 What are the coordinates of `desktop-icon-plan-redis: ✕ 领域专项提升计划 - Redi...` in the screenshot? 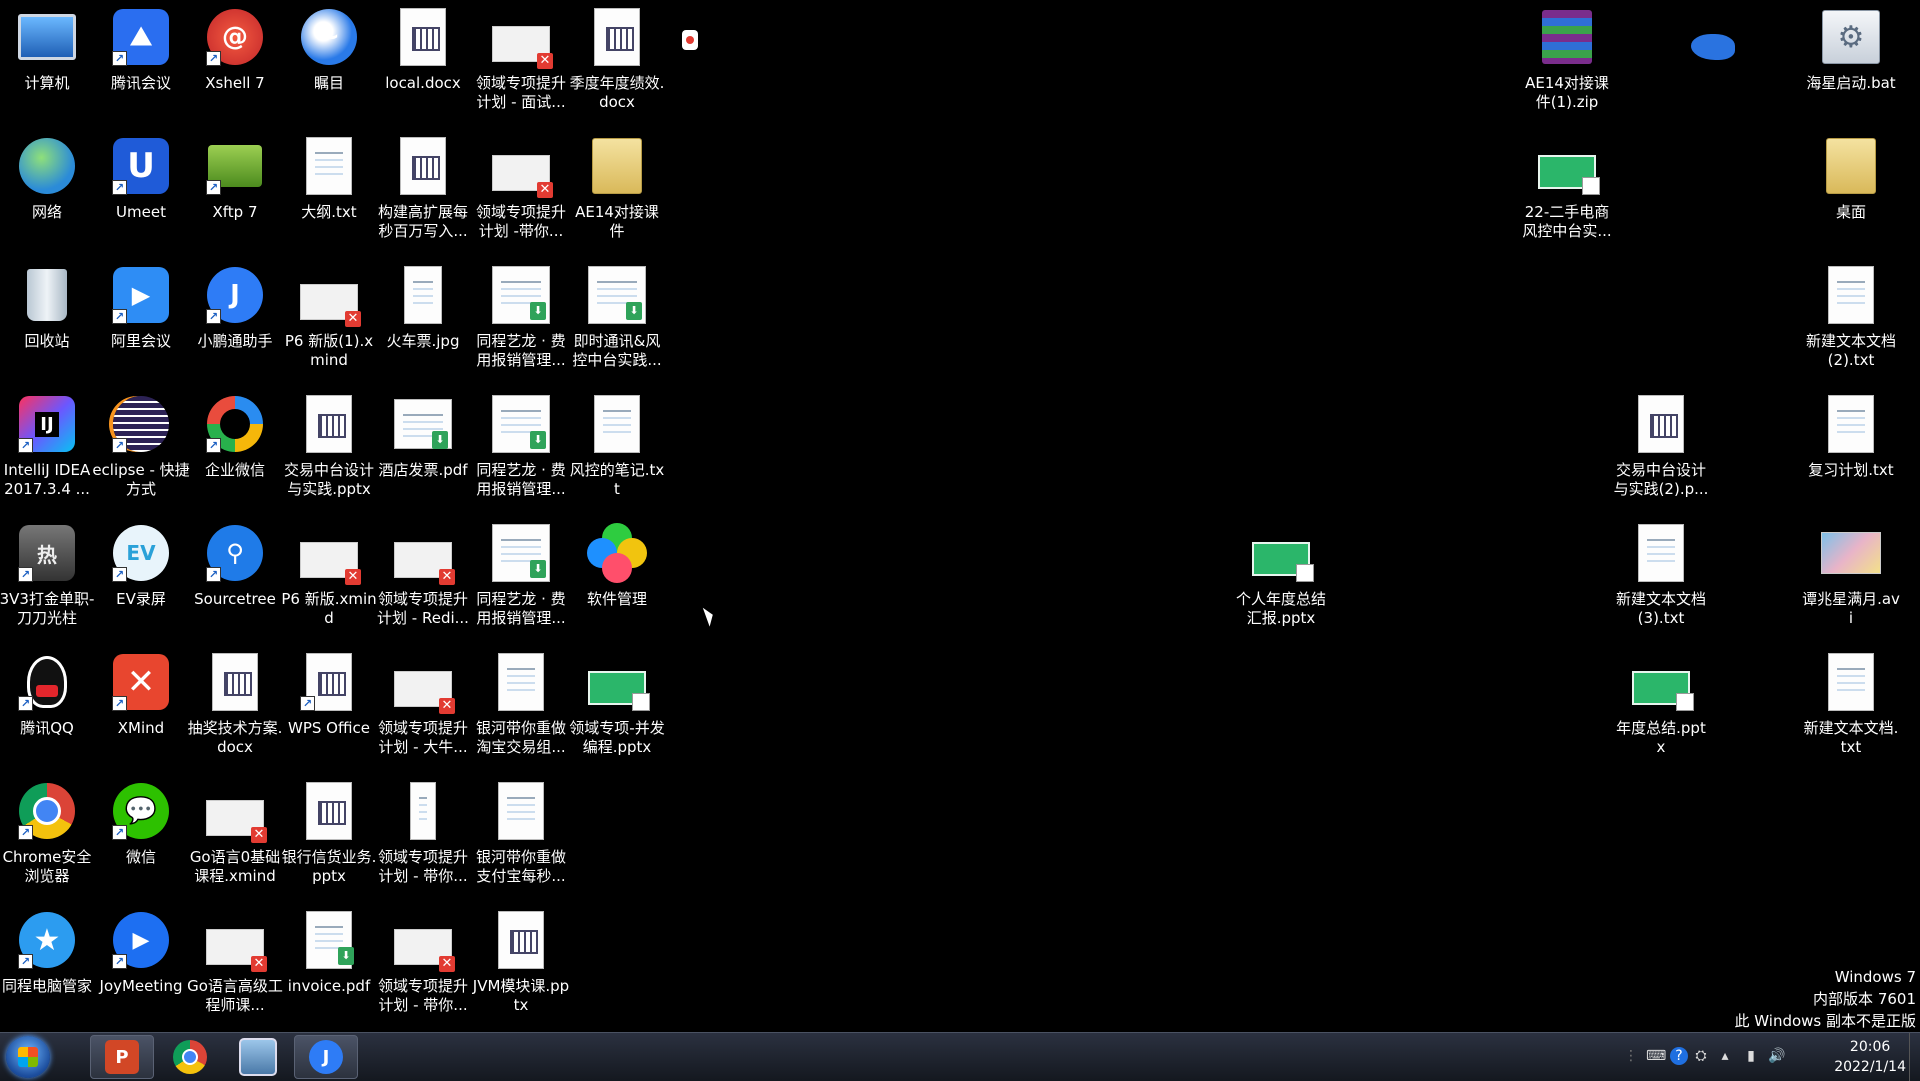 It's located at (423, 578).